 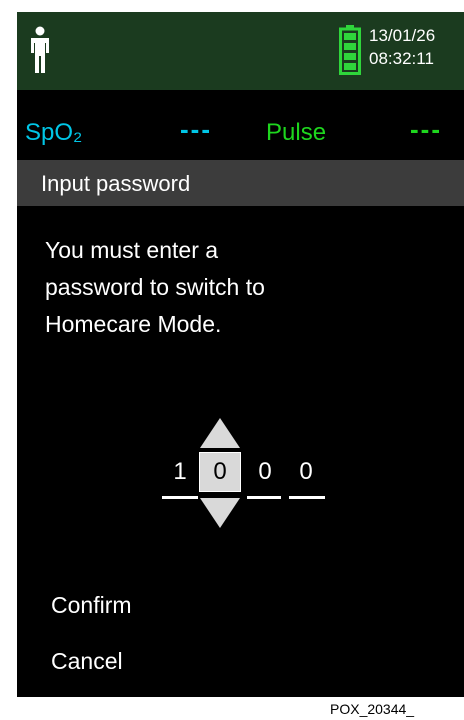 What do you see at coordinates (220, 513) in the screenshot?
I see `arrow-down-icon` at bounding box center [220, 513].